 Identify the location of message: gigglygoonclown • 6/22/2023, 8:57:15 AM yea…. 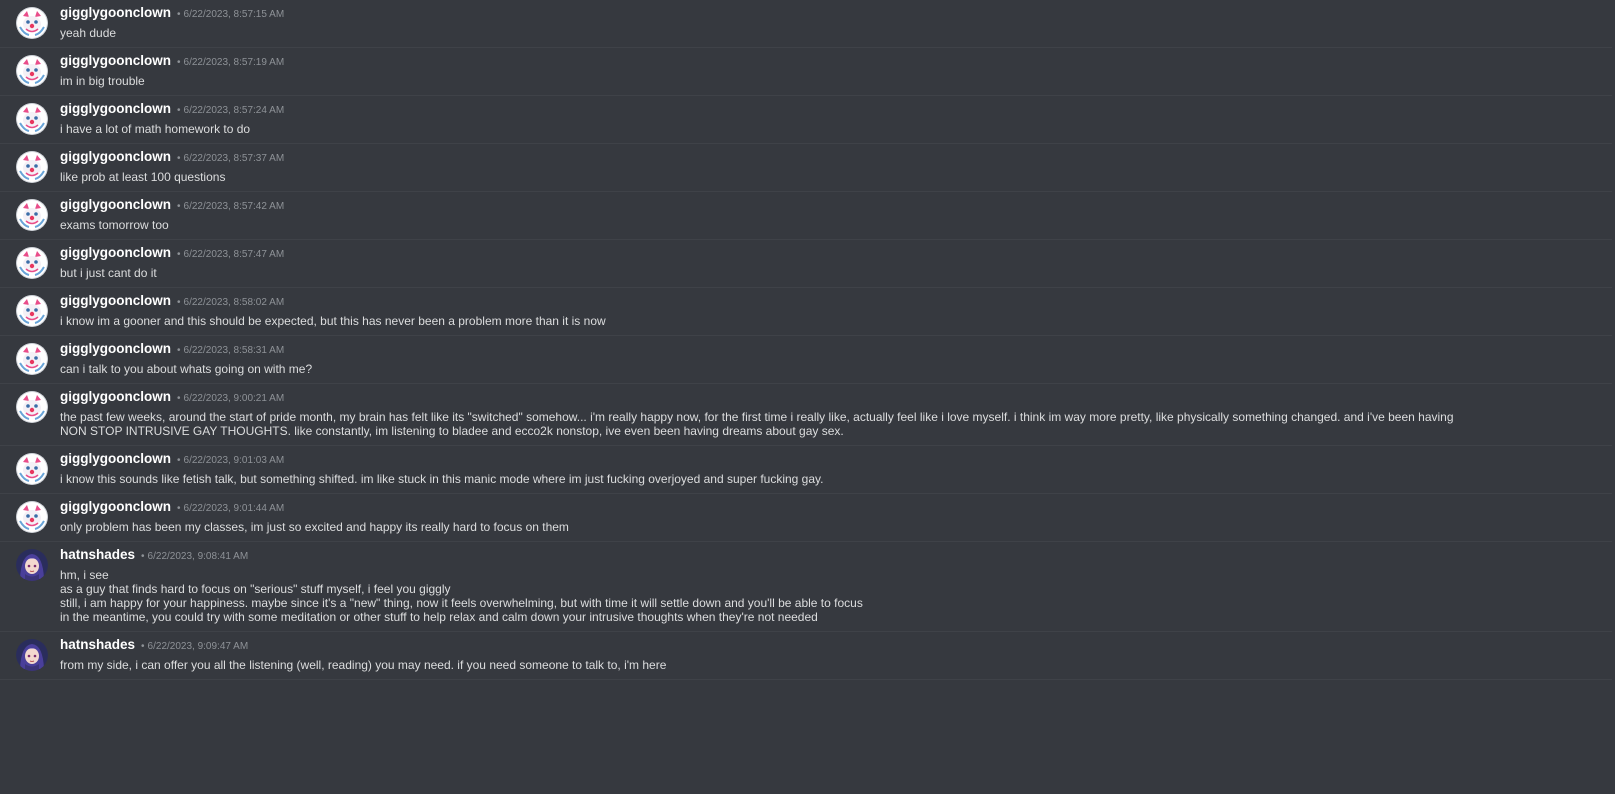
(806, 24).